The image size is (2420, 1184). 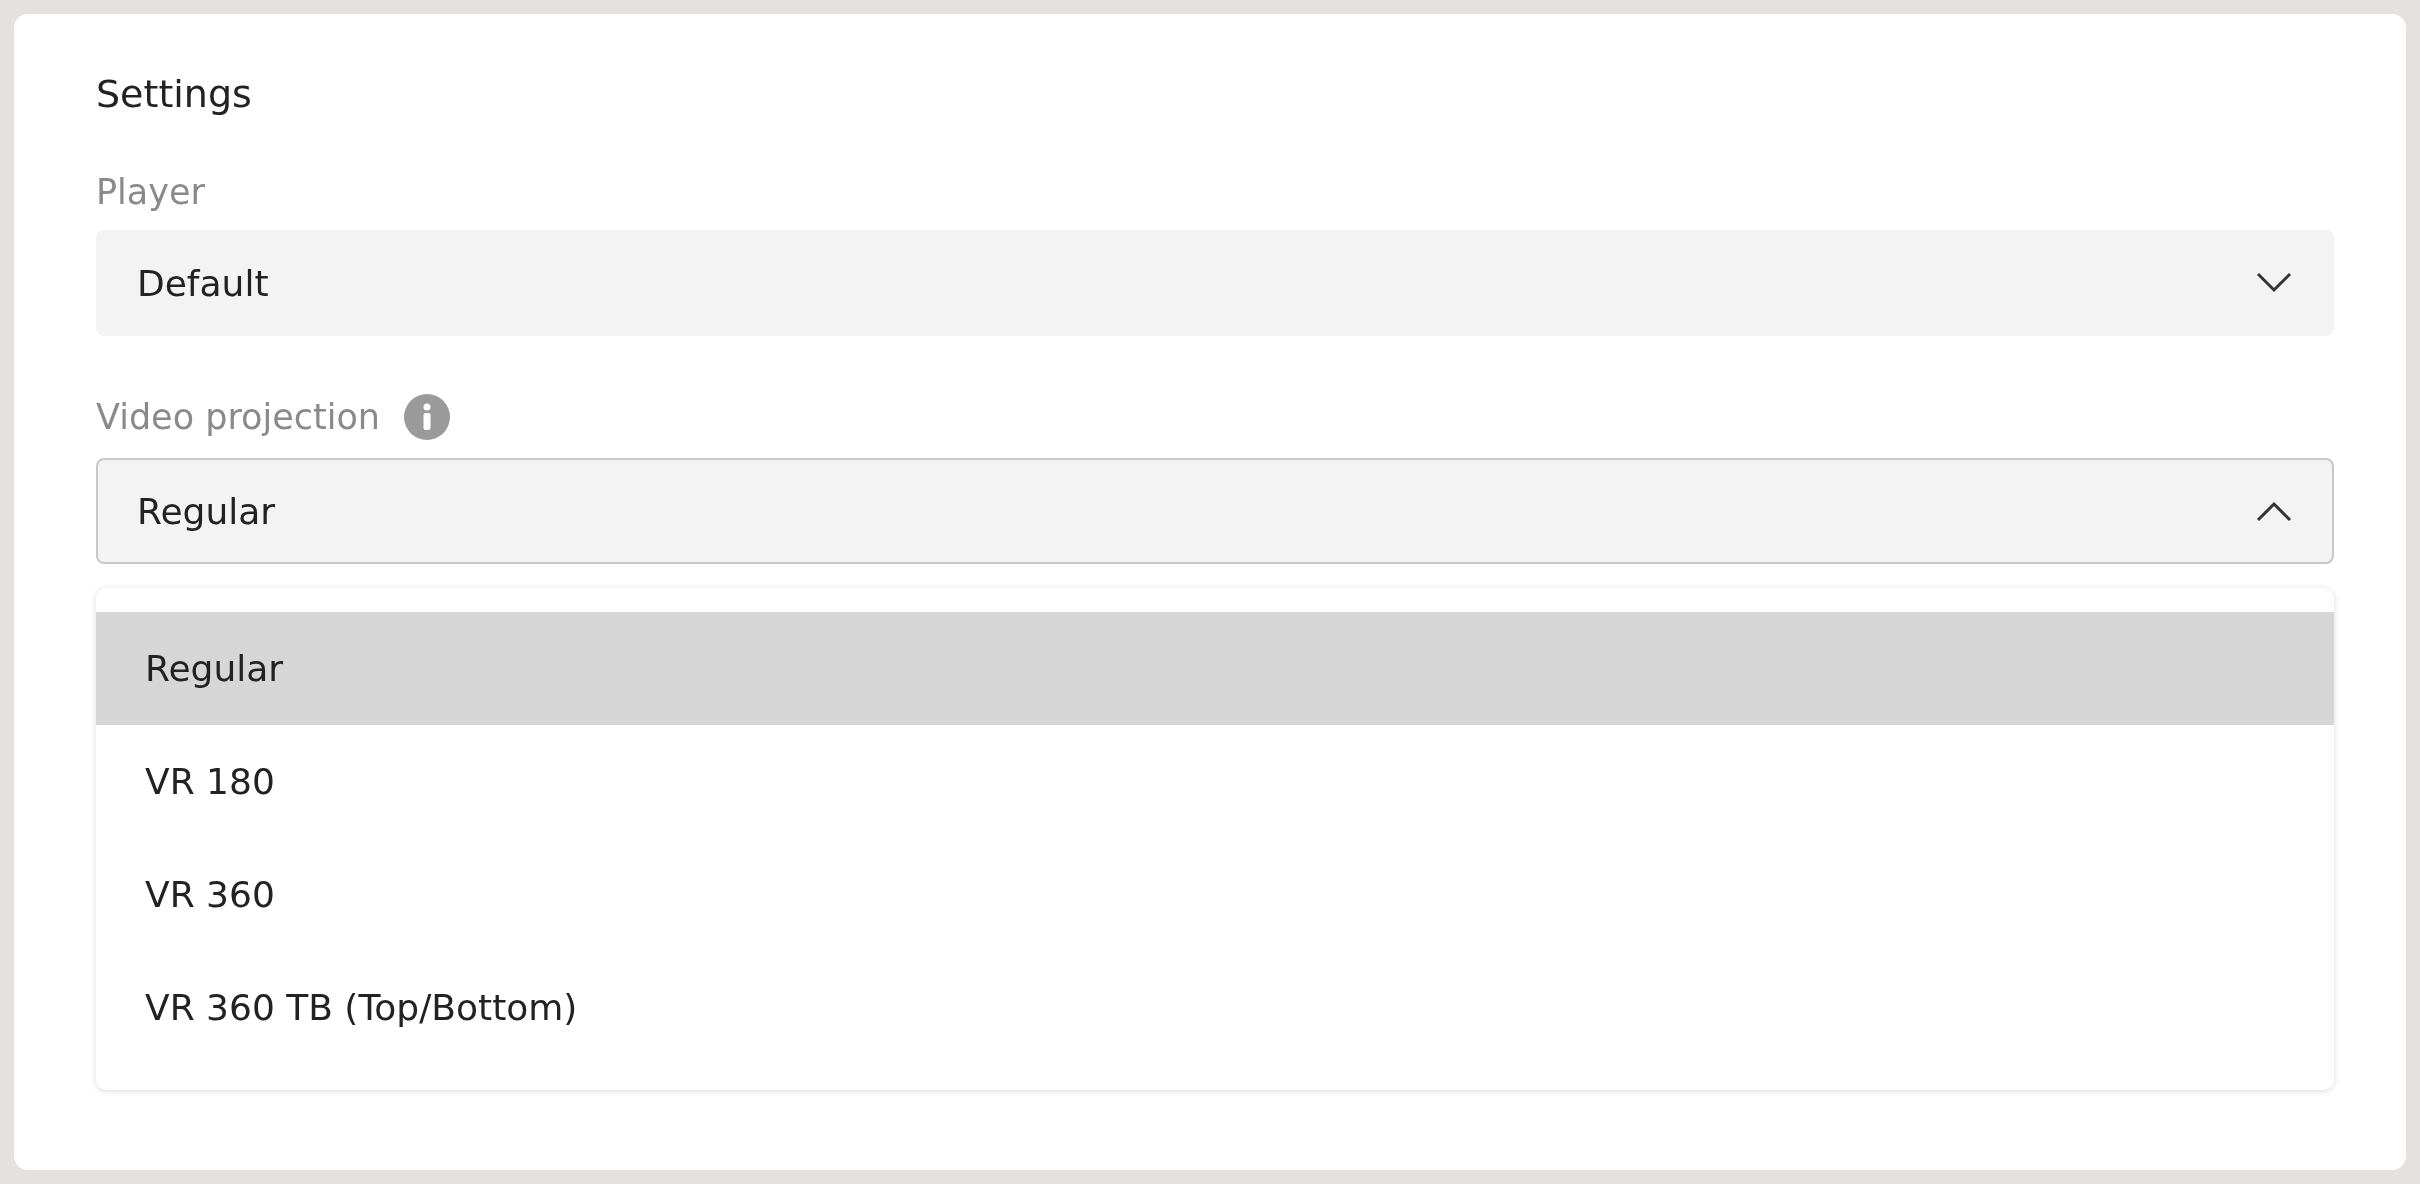 What do you see at coordinates (1215, 894) in the screenshot?
I see `dropdown-option: VR 360` at bounding box center [1215, 894].